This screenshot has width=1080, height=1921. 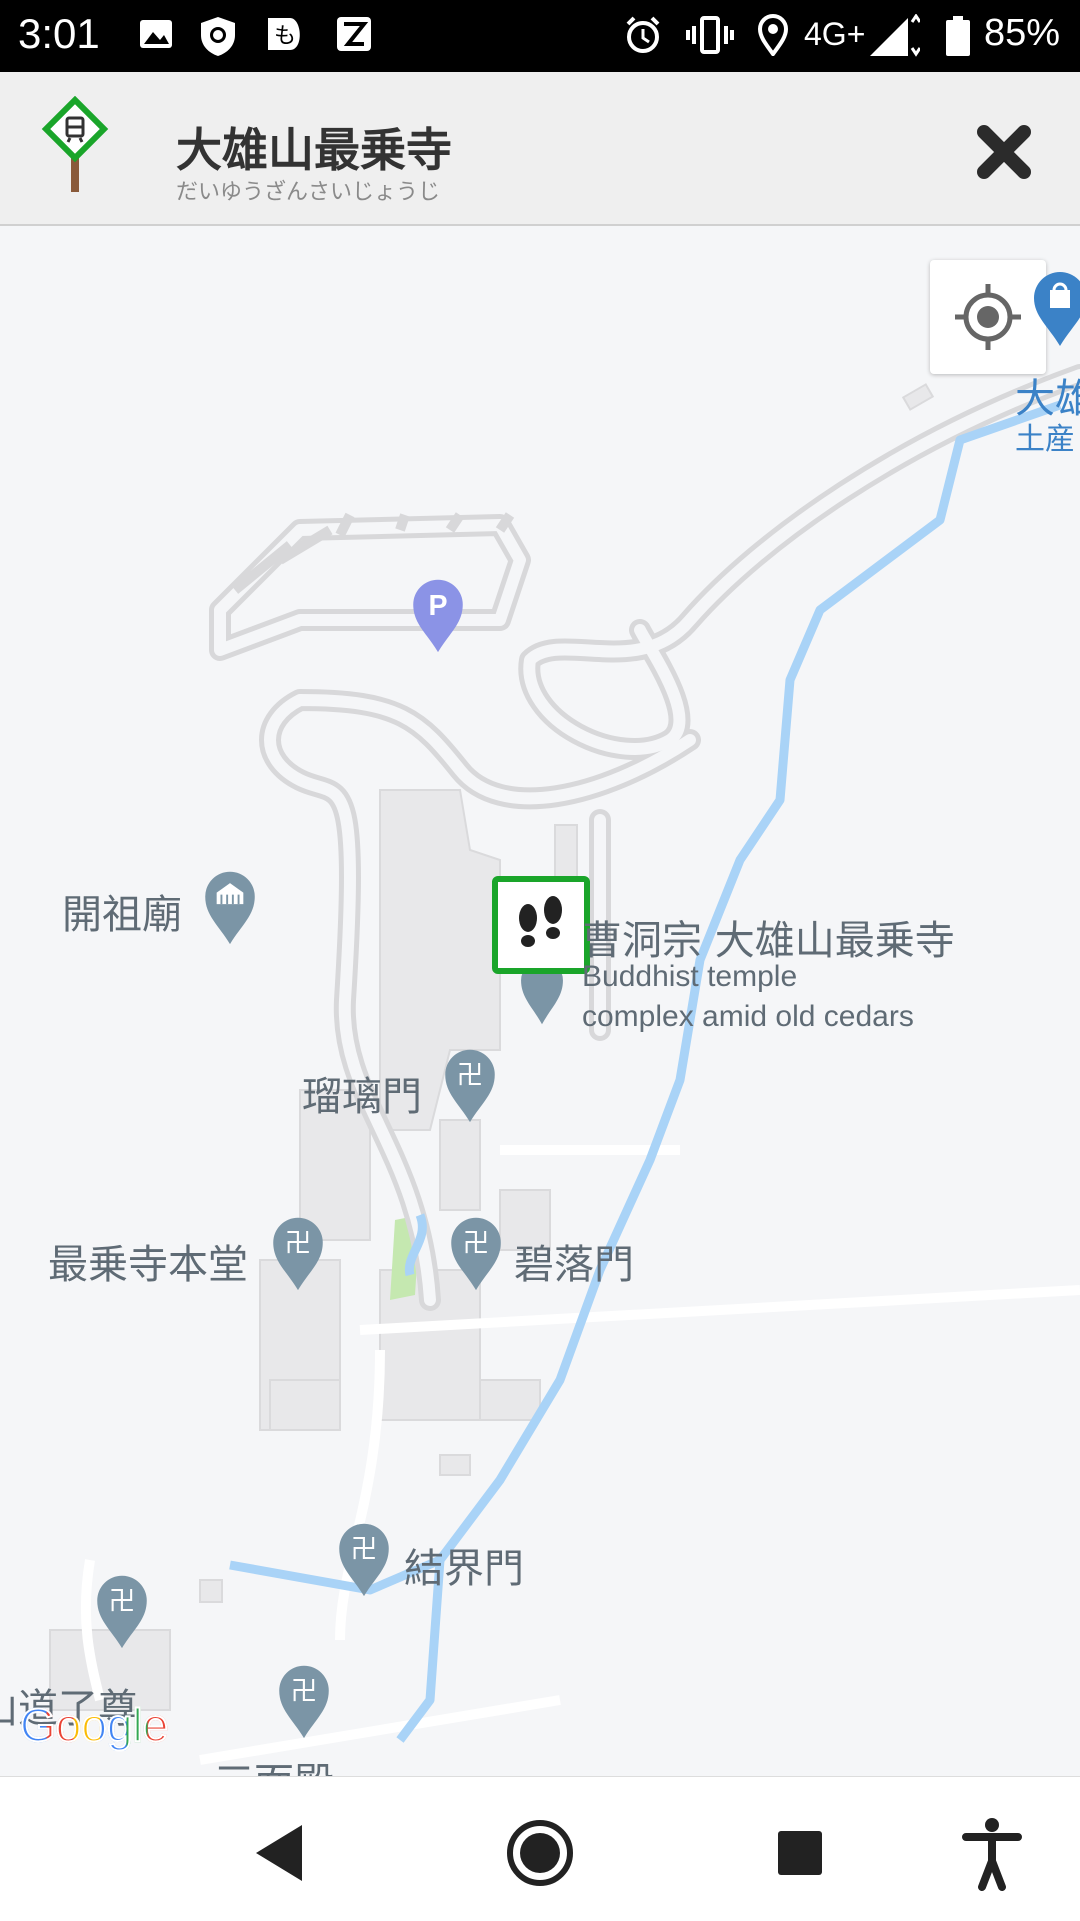 I want to click on alarm-icon, so click(x=643, y=34).